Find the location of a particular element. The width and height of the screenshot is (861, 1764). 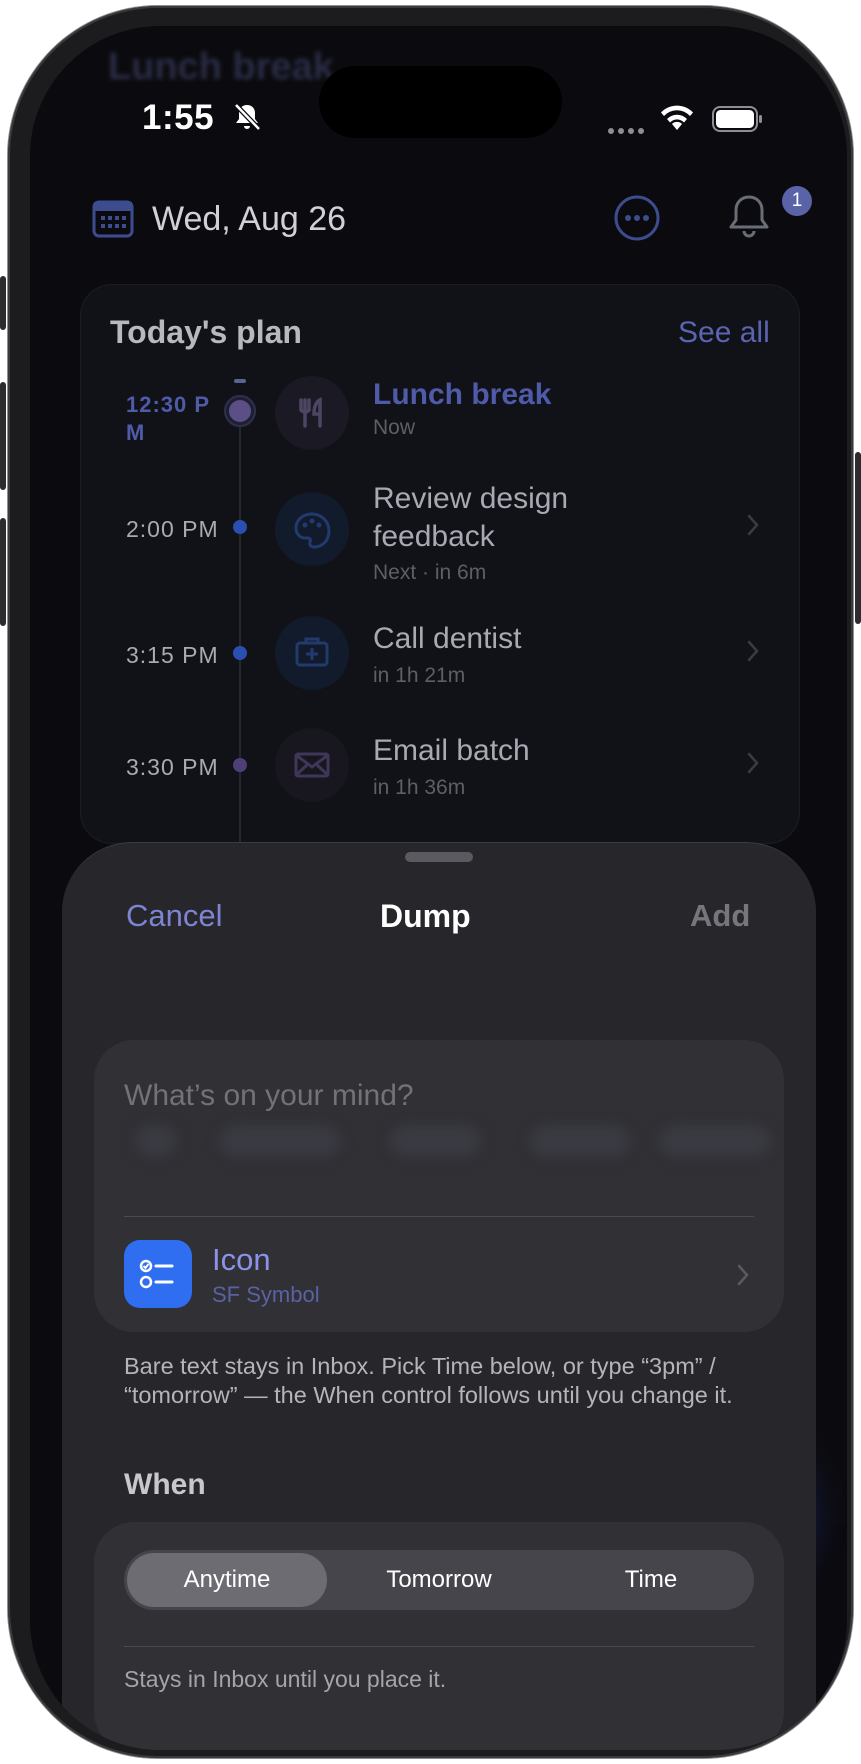

when-heading: When is located at coordinates (165, 1484).